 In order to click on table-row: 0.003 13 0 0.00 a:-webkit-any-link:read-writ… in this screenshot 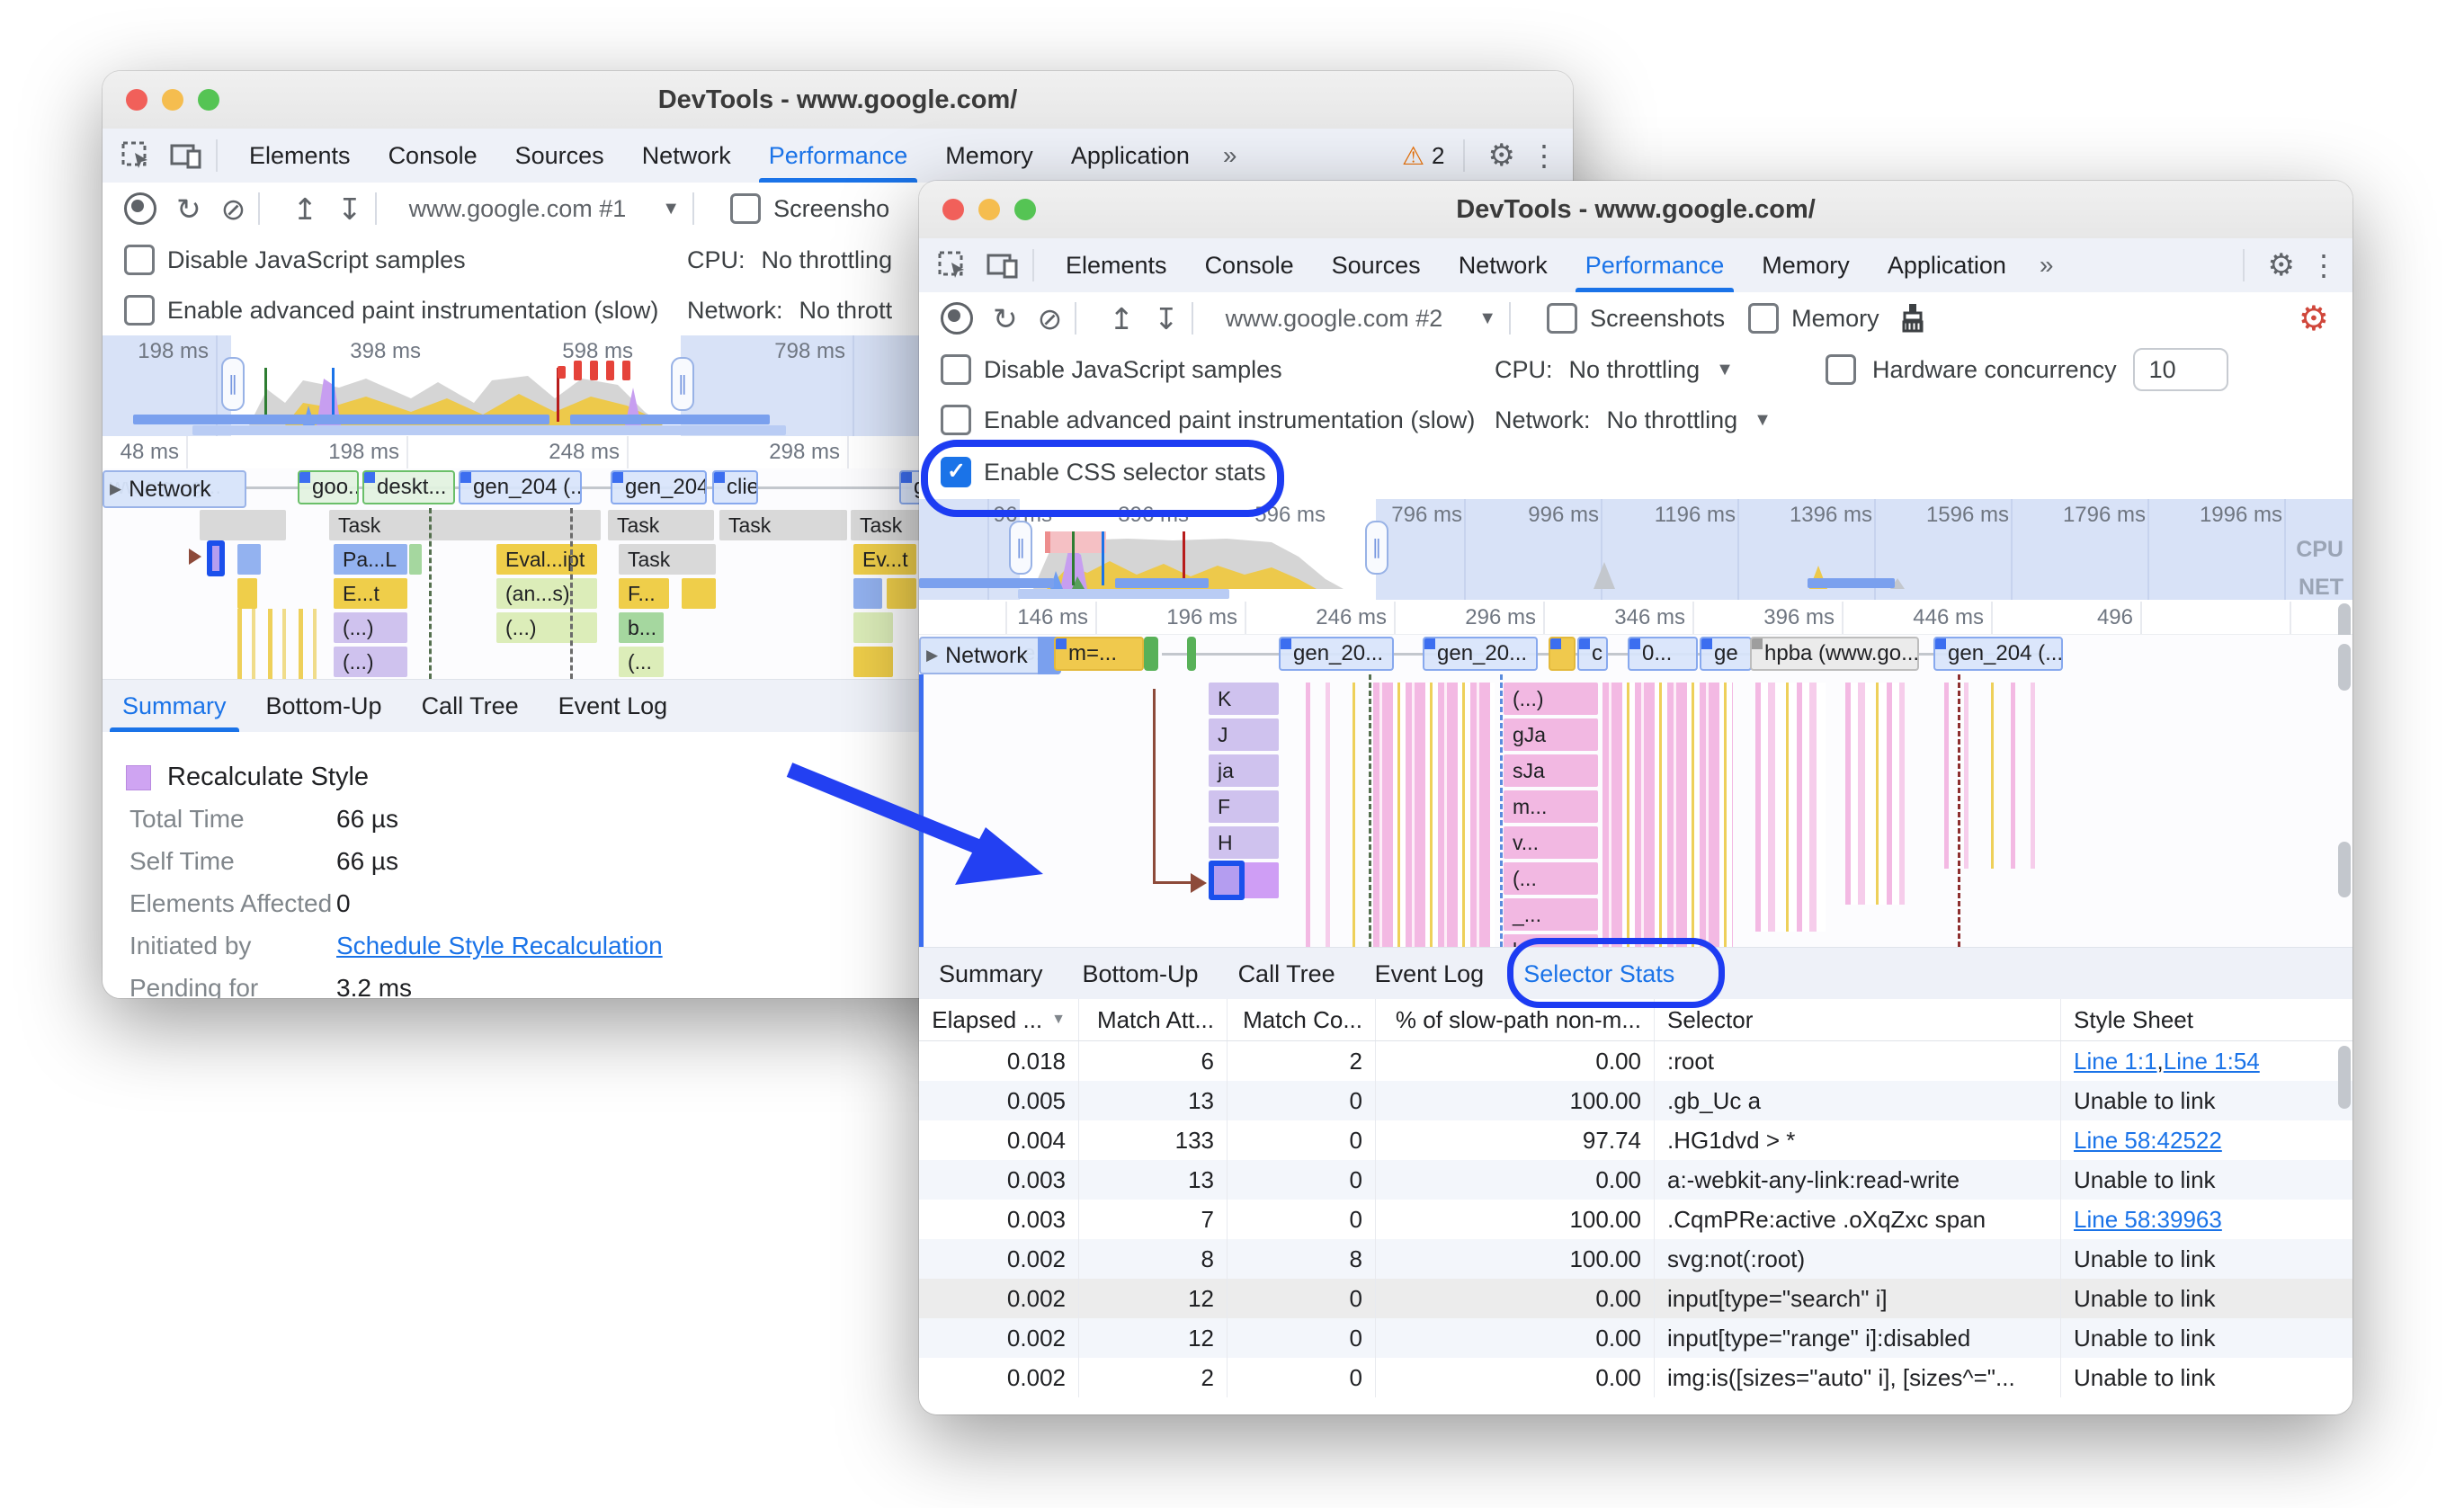, I will do `click(1636, 1180)`.